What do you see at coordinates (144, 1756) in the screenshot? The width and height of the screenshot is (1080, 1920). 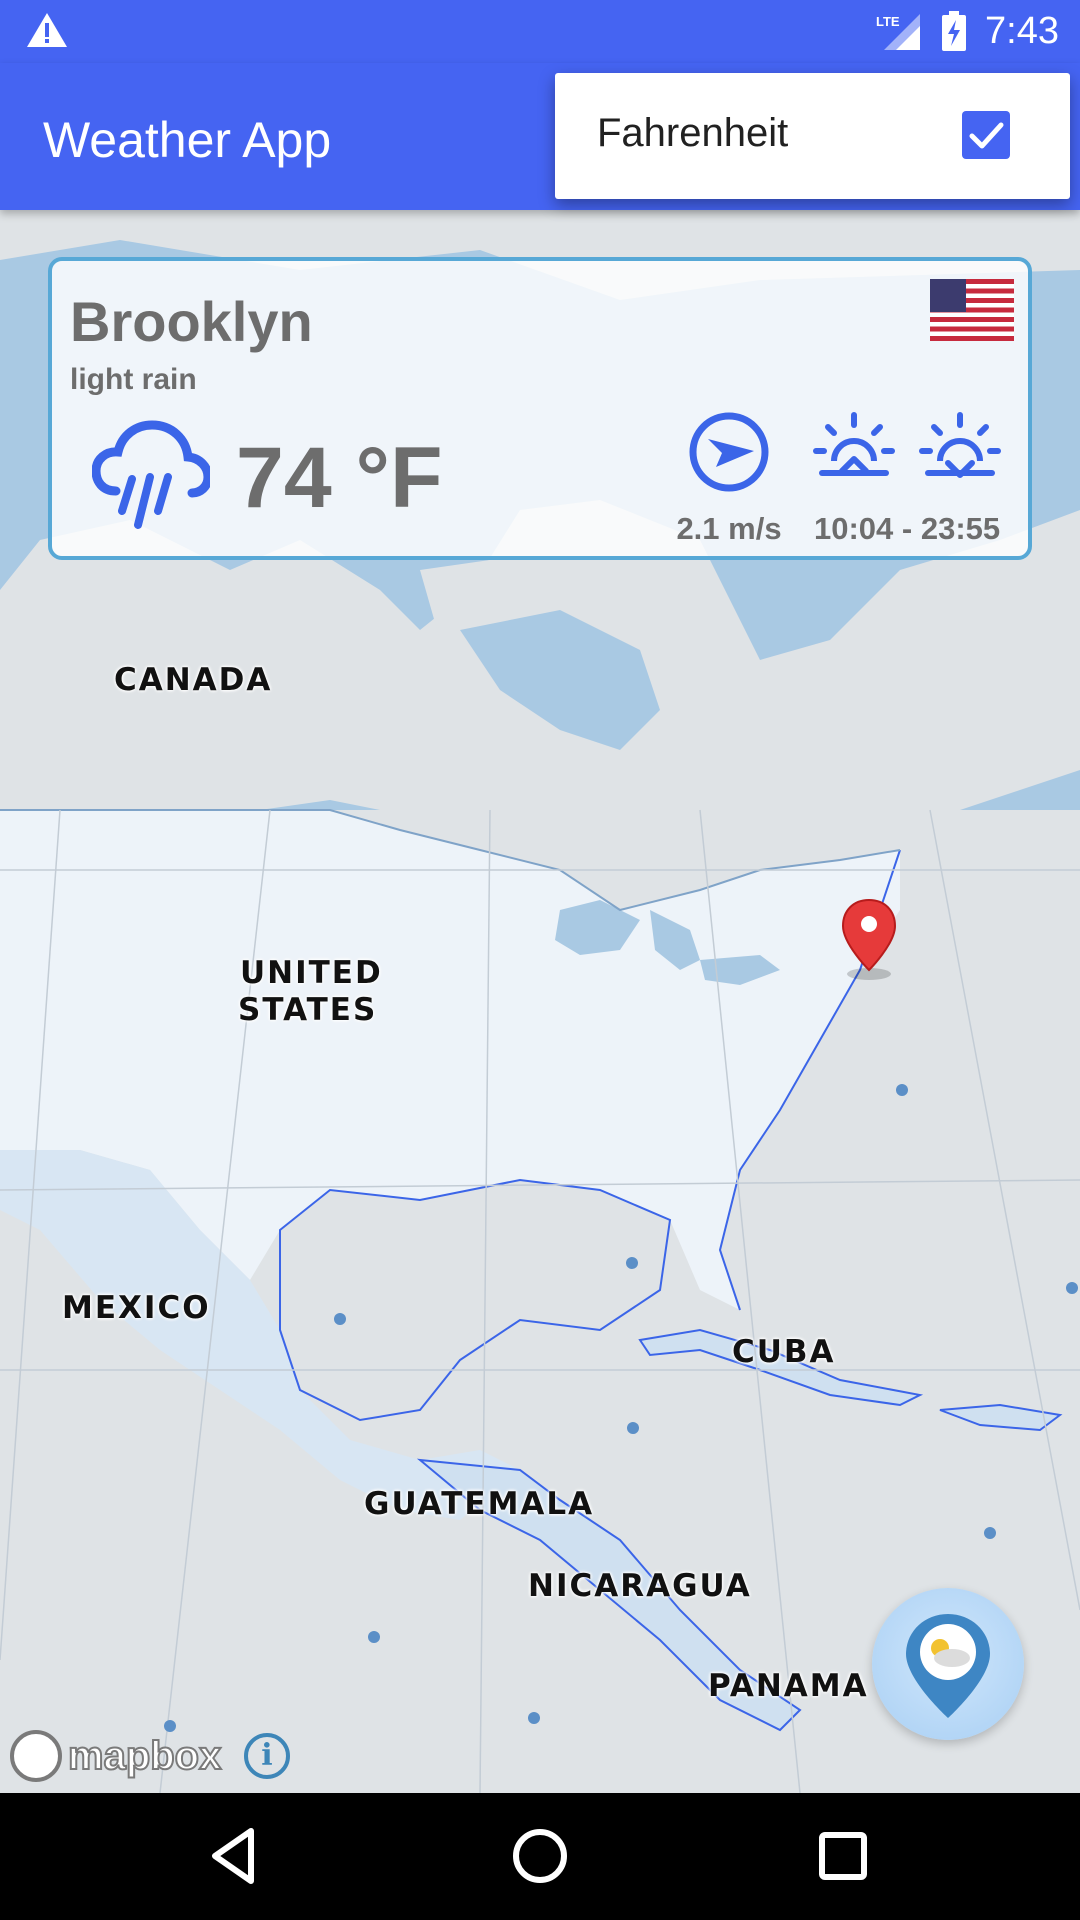 I see `mapbox-wordmark: mapbox` at bounding box center [144, 1756].